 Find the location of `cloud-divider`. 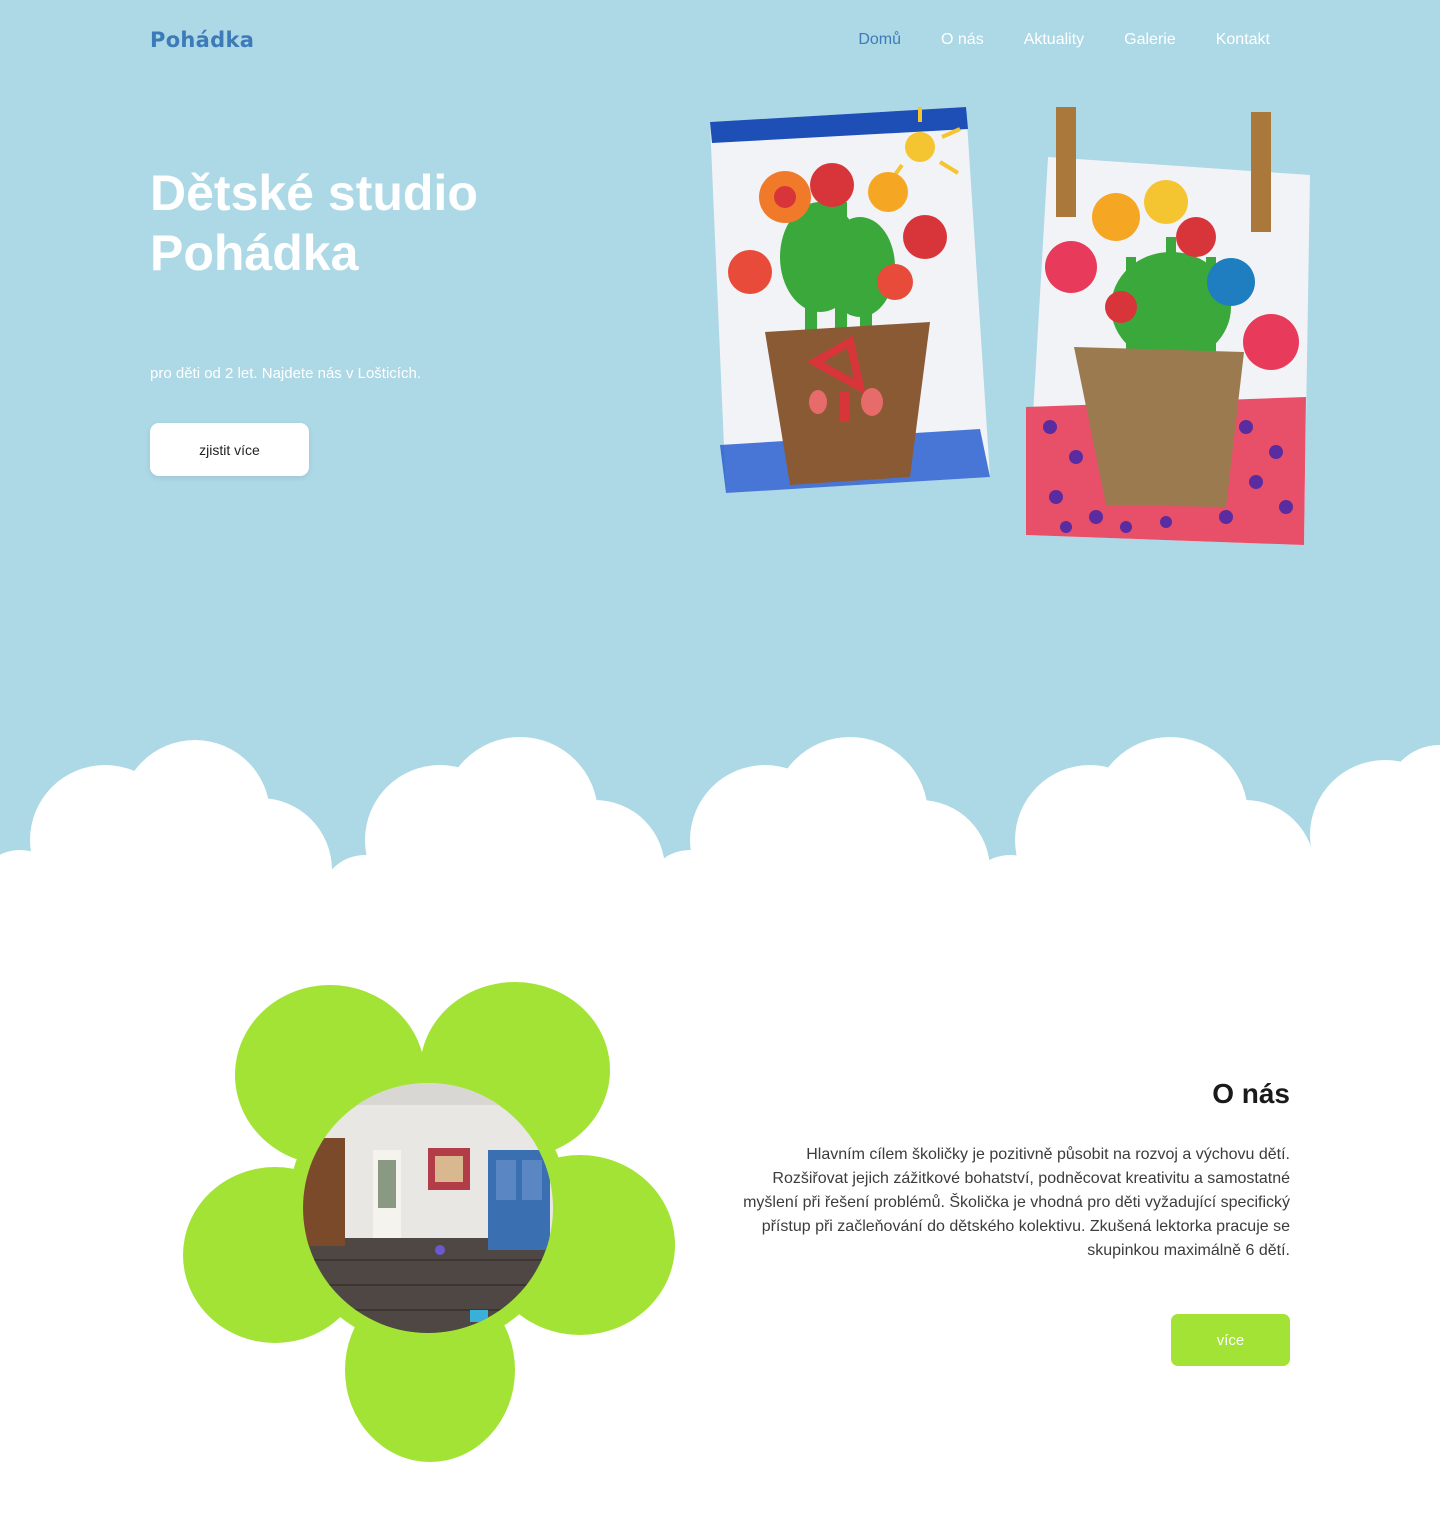

cloud-divider is located at coordinates (720, 828).